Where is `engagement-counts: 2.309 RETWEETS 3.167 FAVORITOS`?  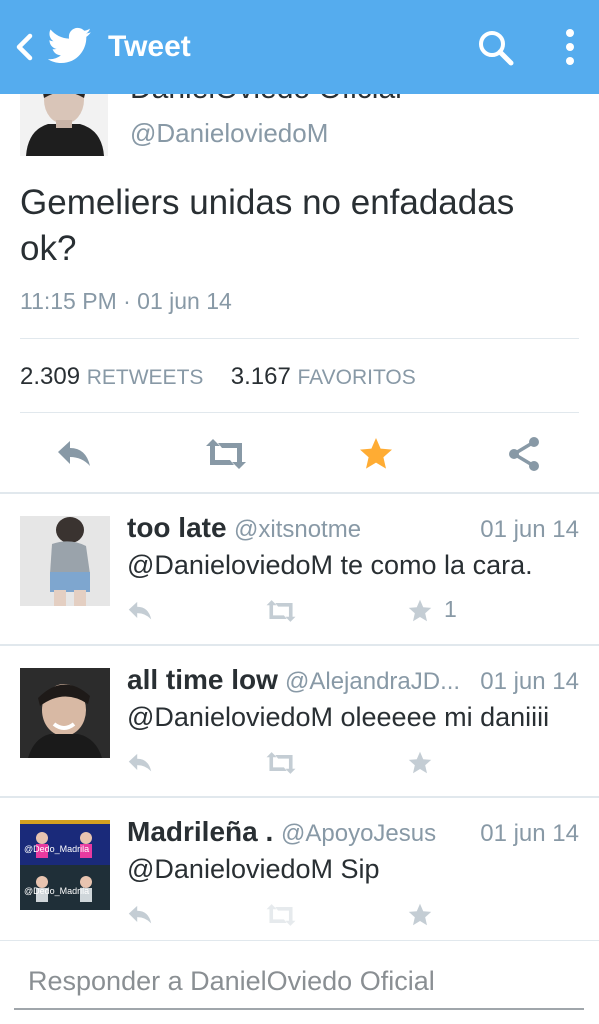
engagement-counts: 2.309 RETWEETS 3.167 FAVORITOS is located at coordinates (218, 377).